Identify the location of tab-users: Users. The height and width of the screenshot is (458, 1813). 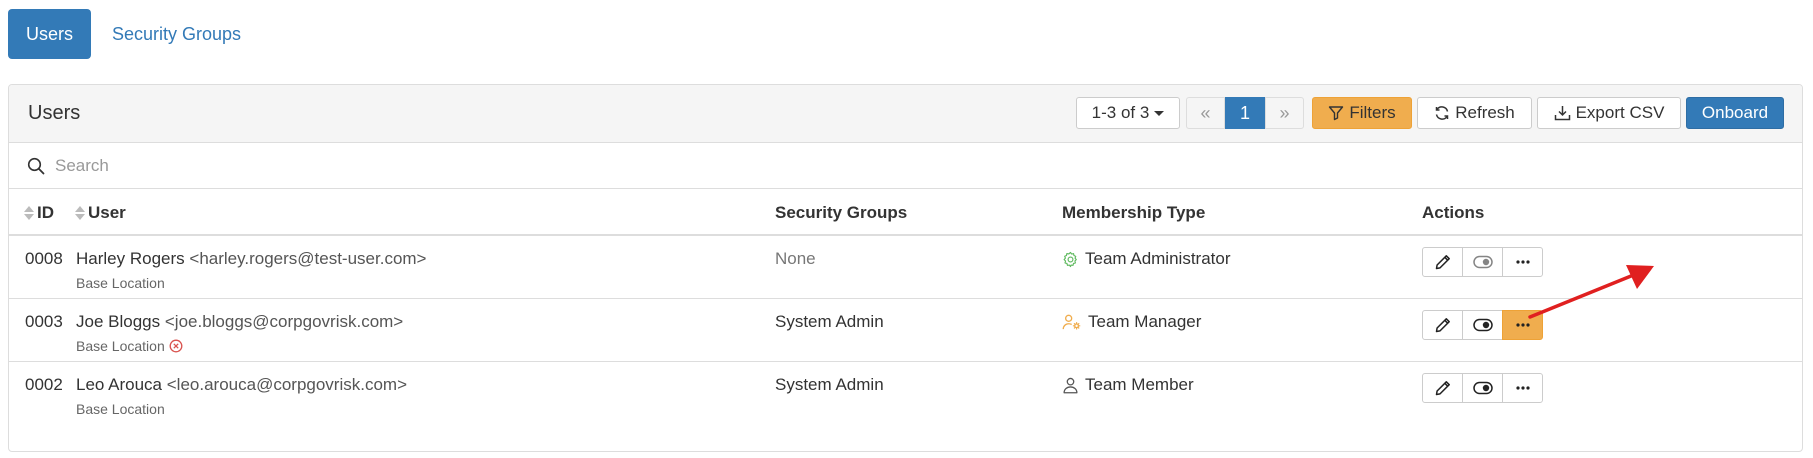
(49, 34).